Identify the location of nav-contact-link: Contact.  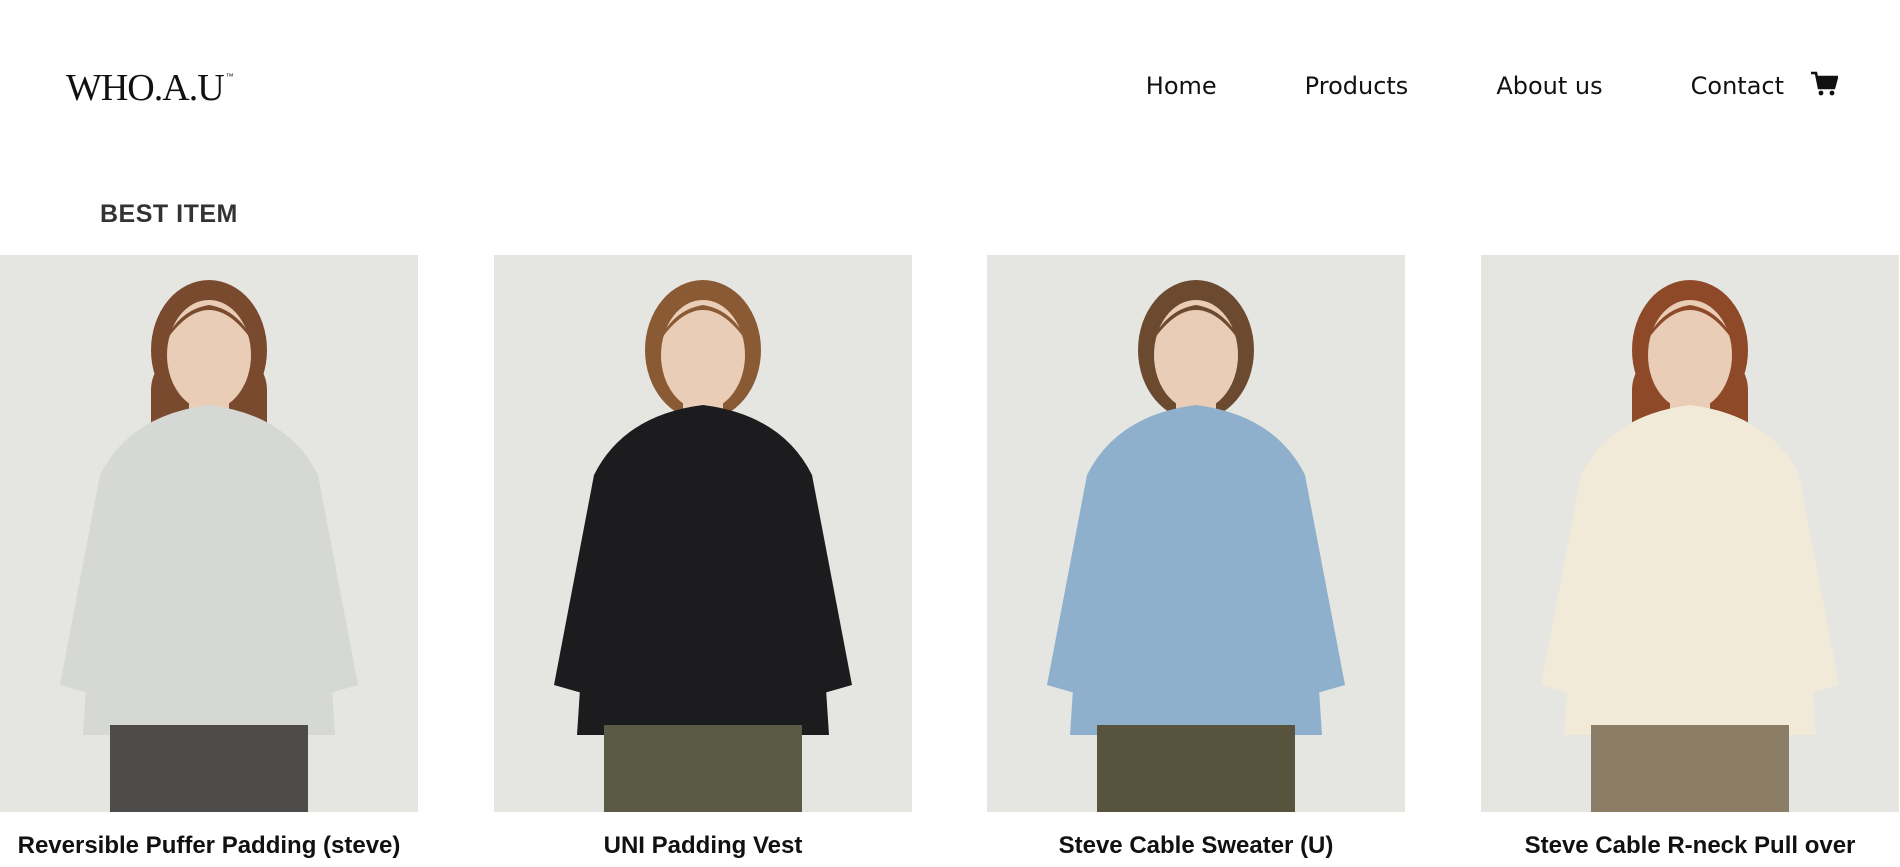
(1737, 86).